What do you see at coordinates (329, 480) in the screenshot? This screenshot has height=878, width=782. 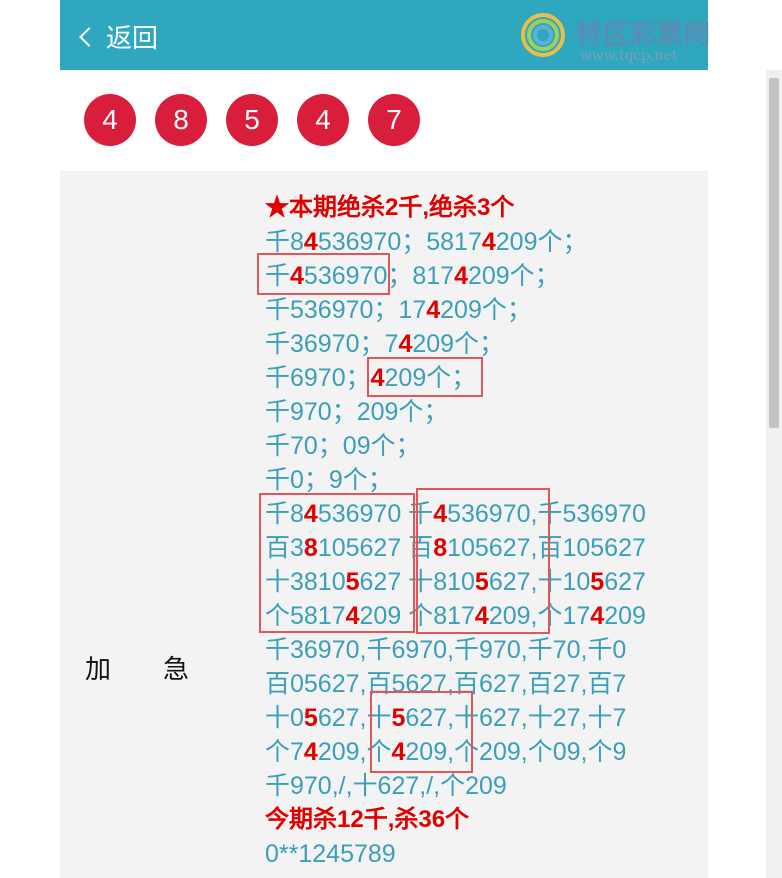 I see `line-text: 千0；9个；` at bounding box center [329, 480].